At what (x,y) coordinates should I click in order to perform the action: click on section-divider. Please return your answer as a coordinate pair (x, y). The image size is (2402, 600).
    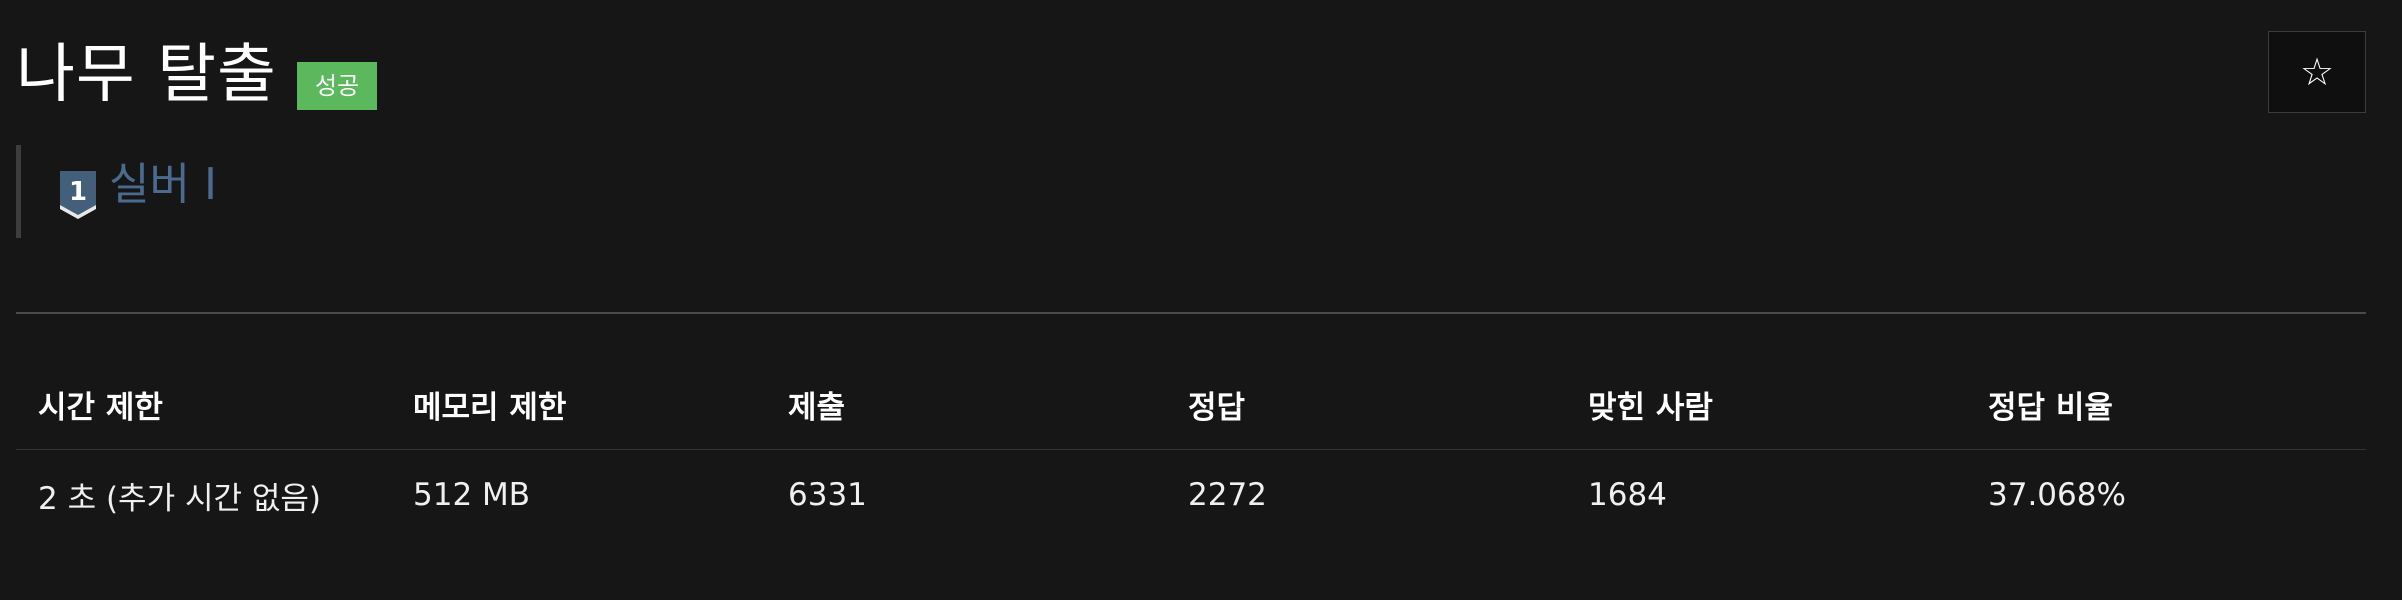
    Looking at the image, I should click on (1191, 313).